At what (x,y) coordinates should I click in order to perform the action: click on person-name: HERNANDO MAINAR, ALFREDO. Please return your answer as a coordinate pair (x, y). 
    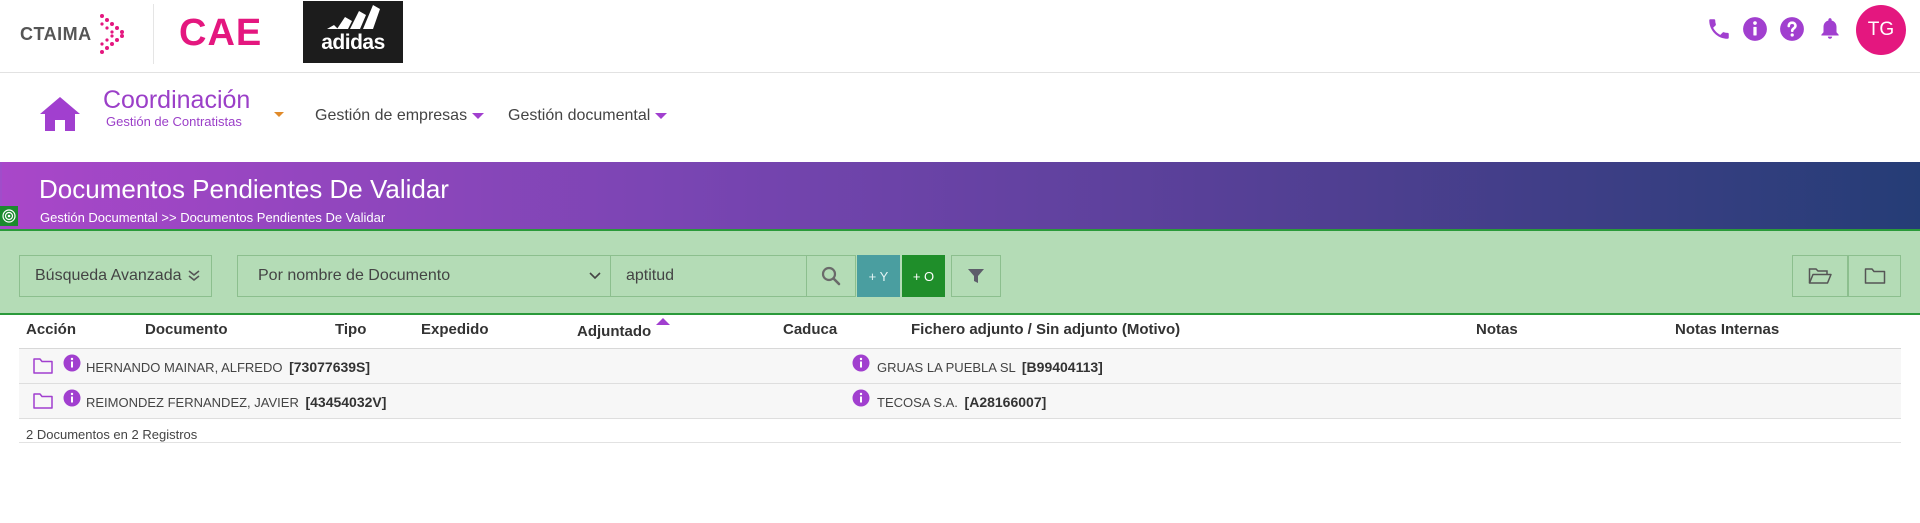
    Looking at the image, I should click on (184, 367).